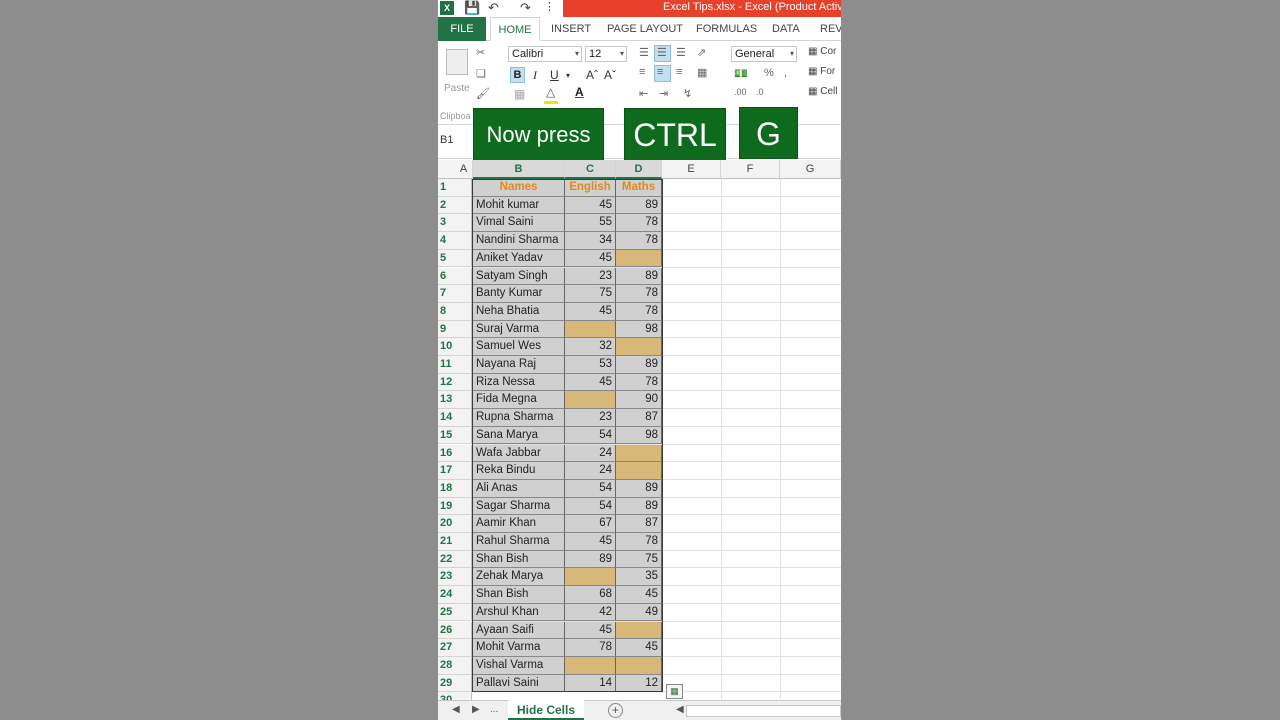 This screenshot has height=720, width=1280. I want to click on column-header-g: G, so click(810, 169).